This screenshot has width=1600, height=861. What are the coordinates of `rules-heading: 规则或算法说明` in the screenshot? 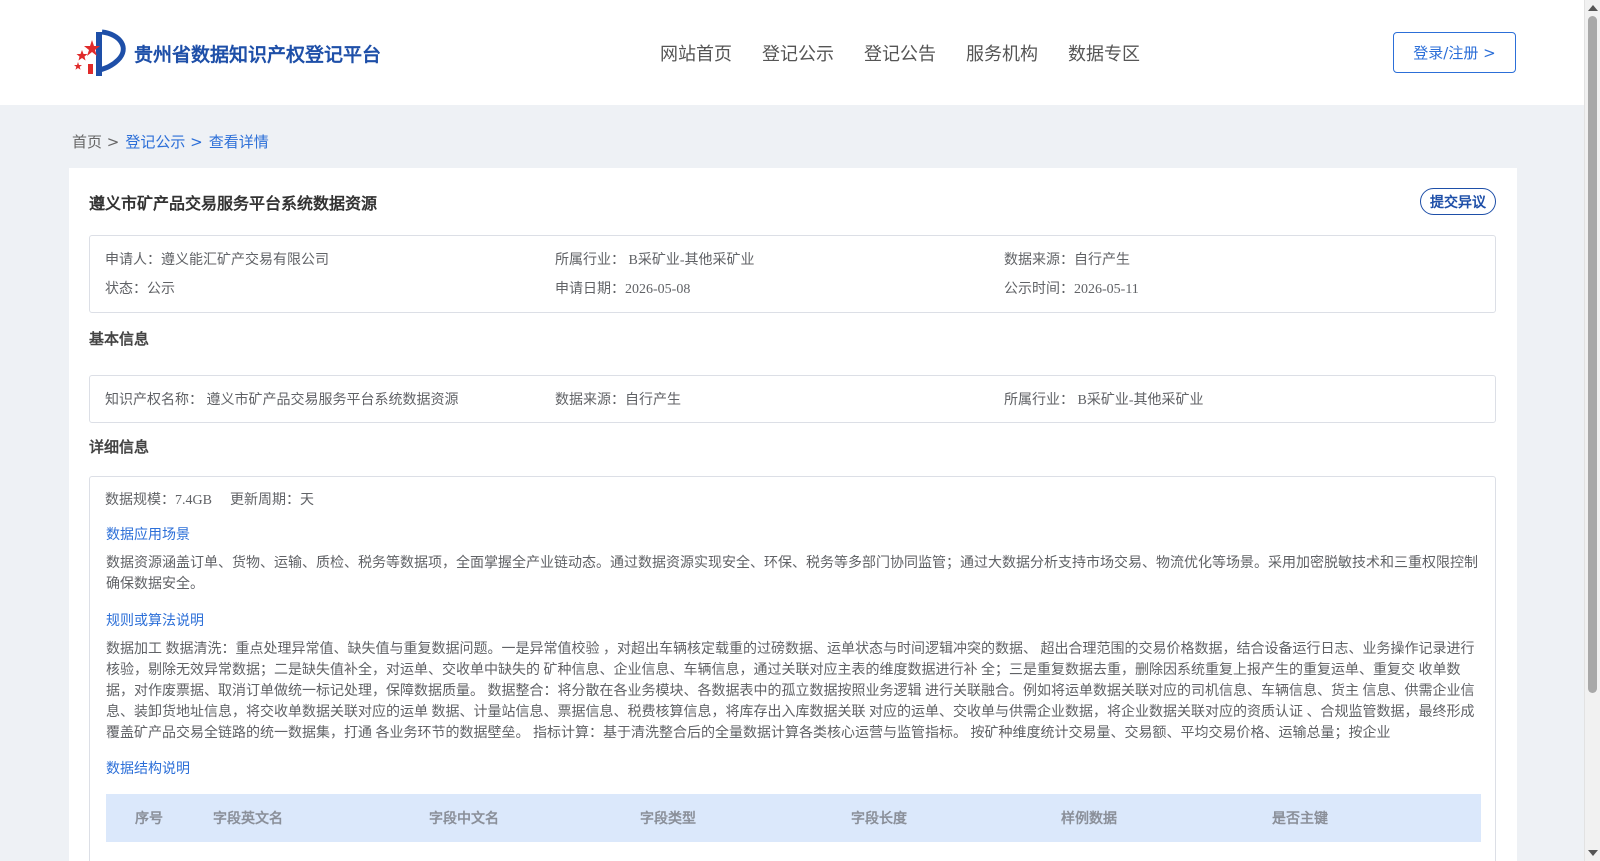 It's located at (155, 621).